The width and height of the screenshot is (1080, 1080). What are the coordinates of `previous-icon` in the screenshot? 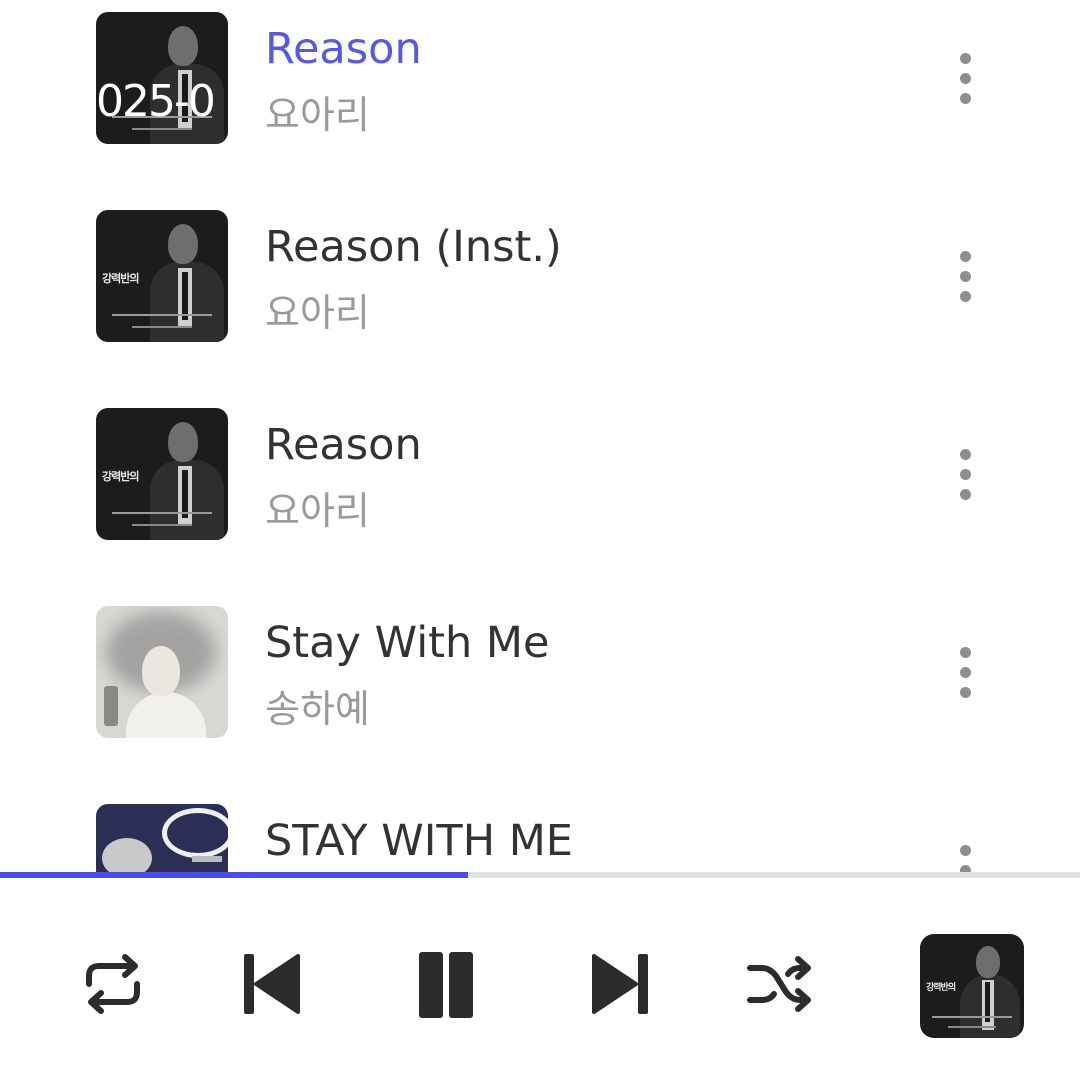 It's located at (272, 984).